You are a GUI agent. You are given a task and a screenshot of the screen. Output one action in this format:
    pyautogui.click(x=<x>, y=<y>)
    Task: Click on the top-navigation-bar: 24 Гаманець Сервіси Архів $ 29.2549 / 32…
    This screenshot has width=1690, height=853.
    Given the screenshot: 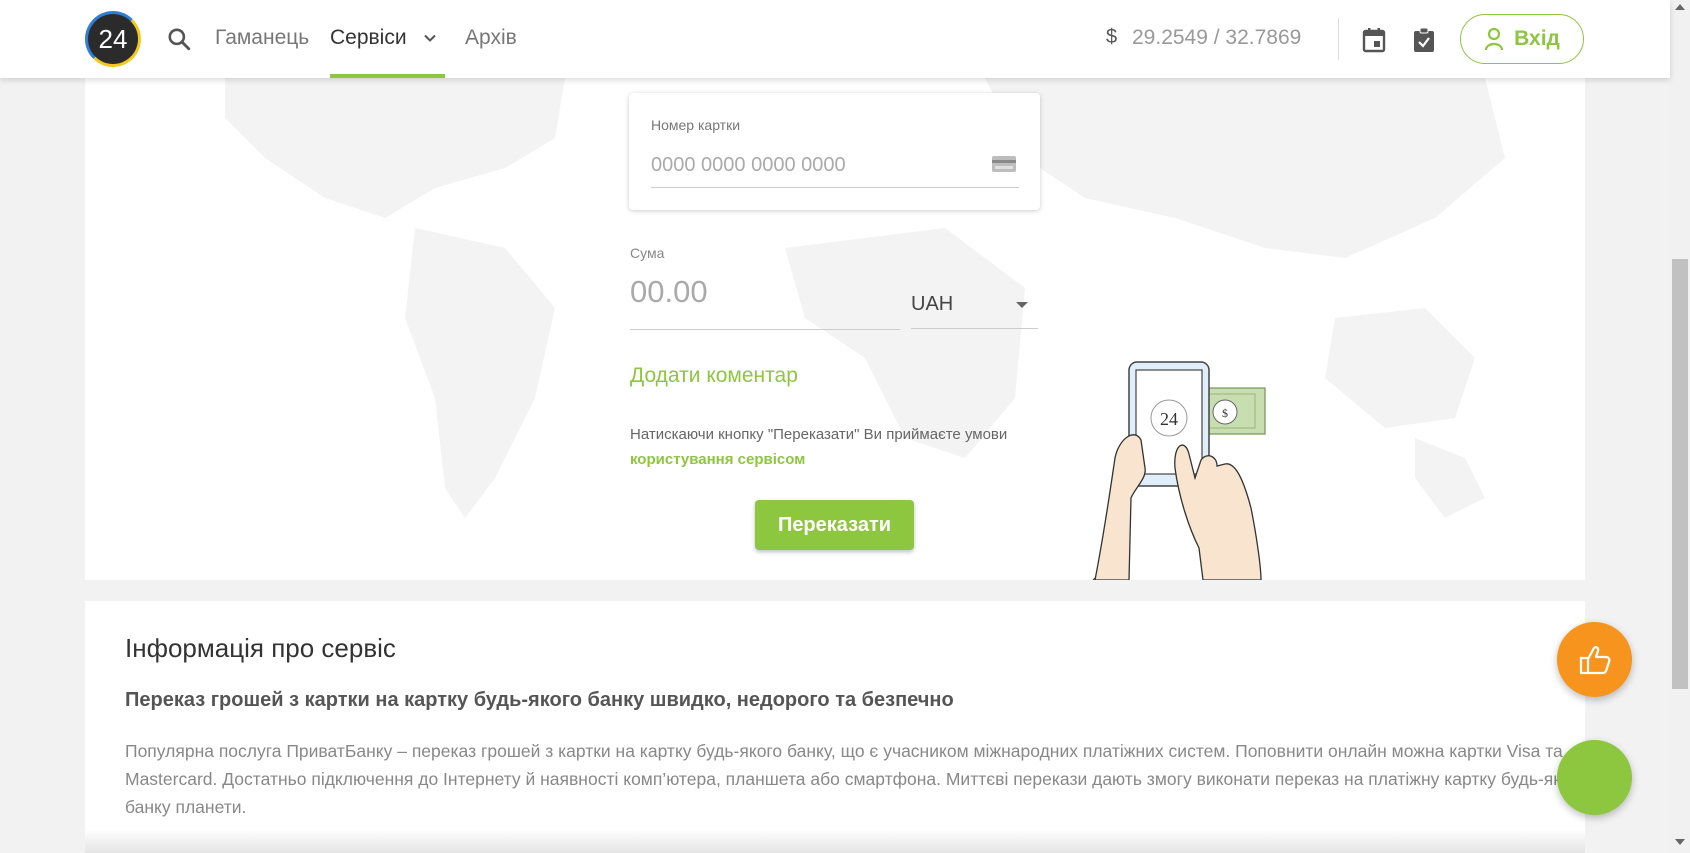 What is the action you would take?
    pyautogui.click(x=835, y=39)
    